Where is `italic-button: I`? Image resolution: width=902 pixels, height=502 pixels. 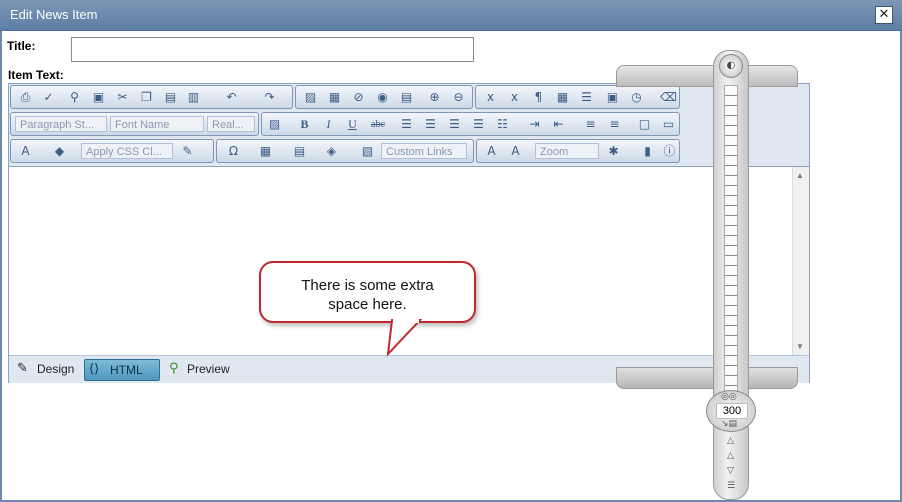
italic-button: I is located at coordinates (328, 124).